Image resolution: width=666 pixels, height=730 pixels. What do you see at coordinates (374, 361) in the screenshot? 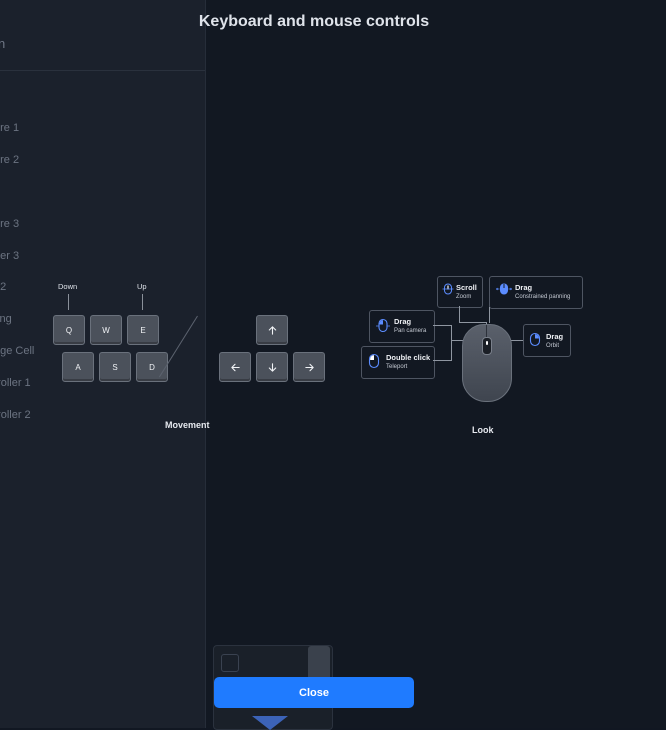
I see `mouse-double-click-icon` at bounding box center [374, 361].